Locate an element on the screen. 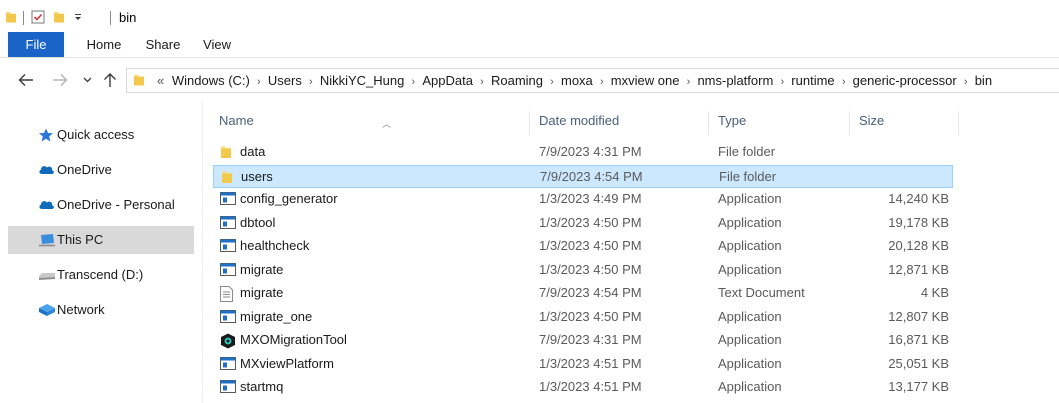 The width and height of the screenshot is (1059, 403). file-size: 14,240 KB is located at coordinates (918, 198).